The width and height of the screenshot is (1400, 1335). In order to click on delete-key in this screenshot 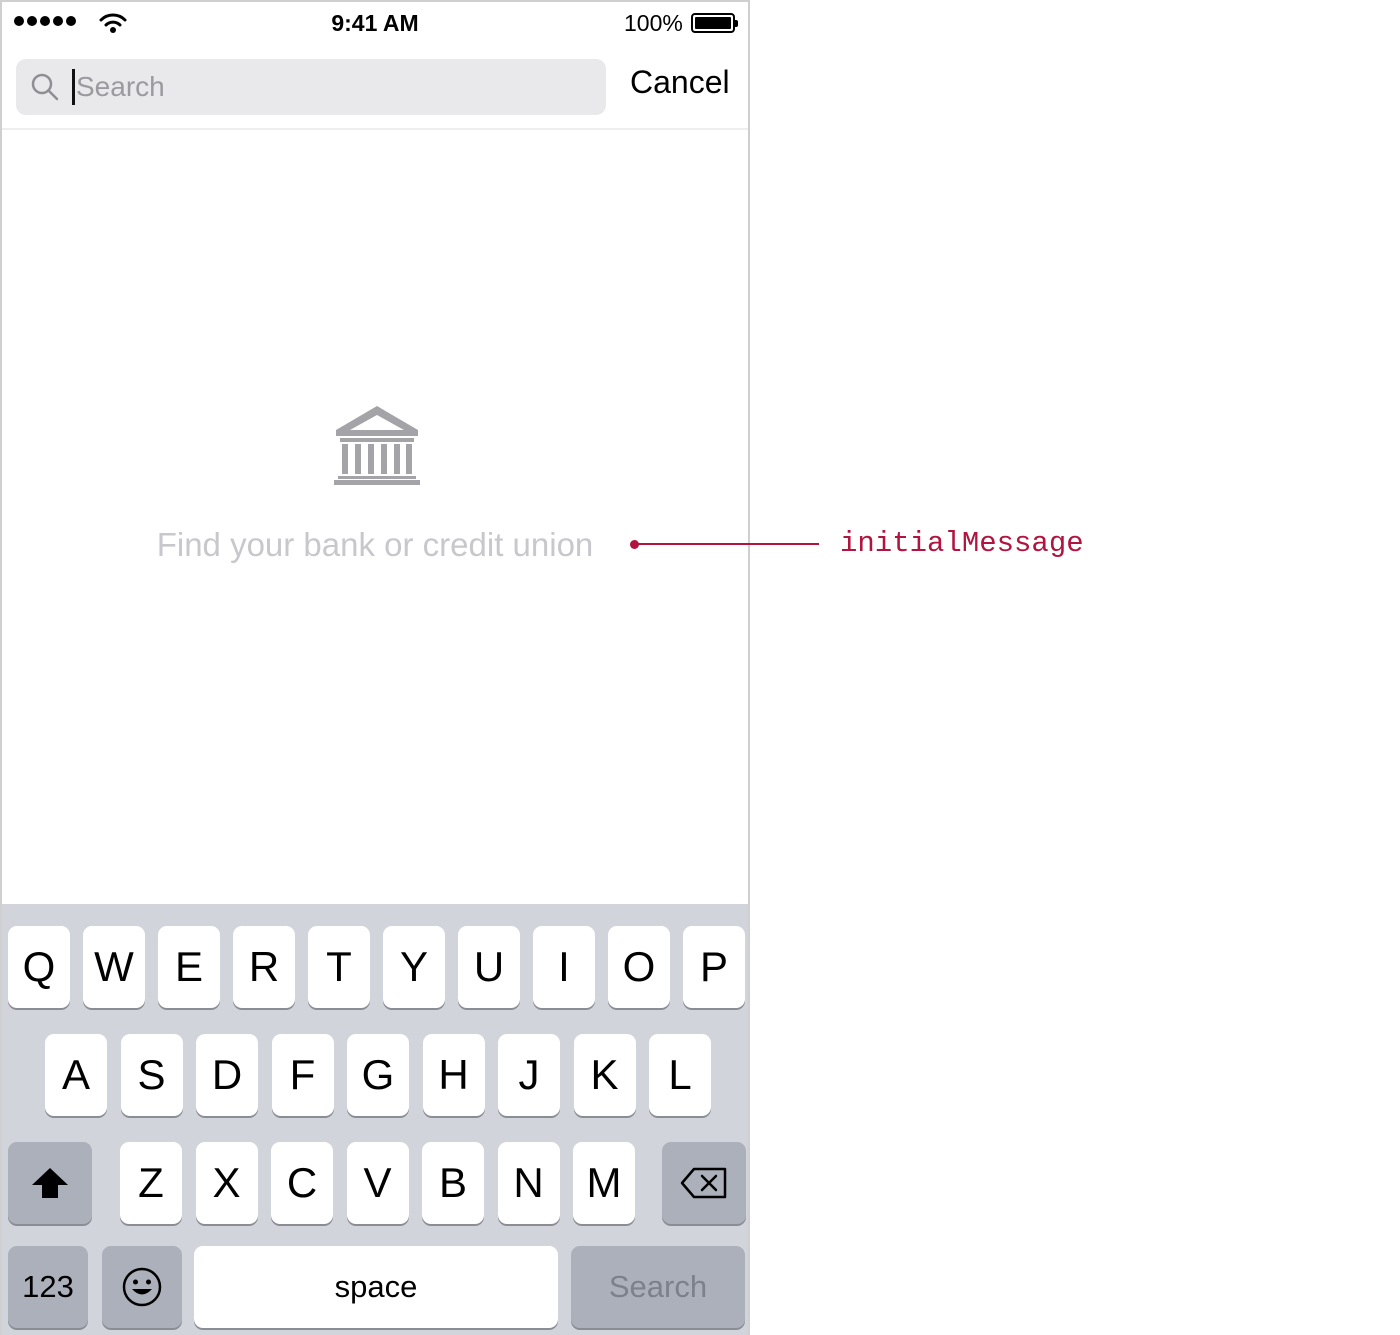, I will do `click(704, 1183)`.